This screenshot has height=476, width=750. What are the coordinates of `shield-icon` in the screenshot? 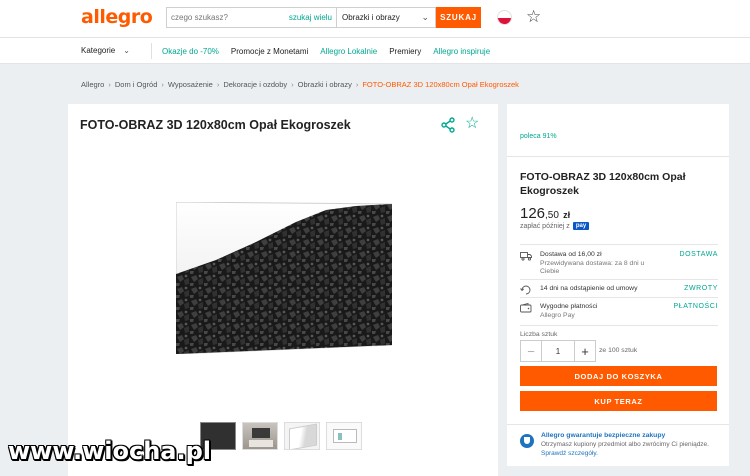 It's located at (527, 441).